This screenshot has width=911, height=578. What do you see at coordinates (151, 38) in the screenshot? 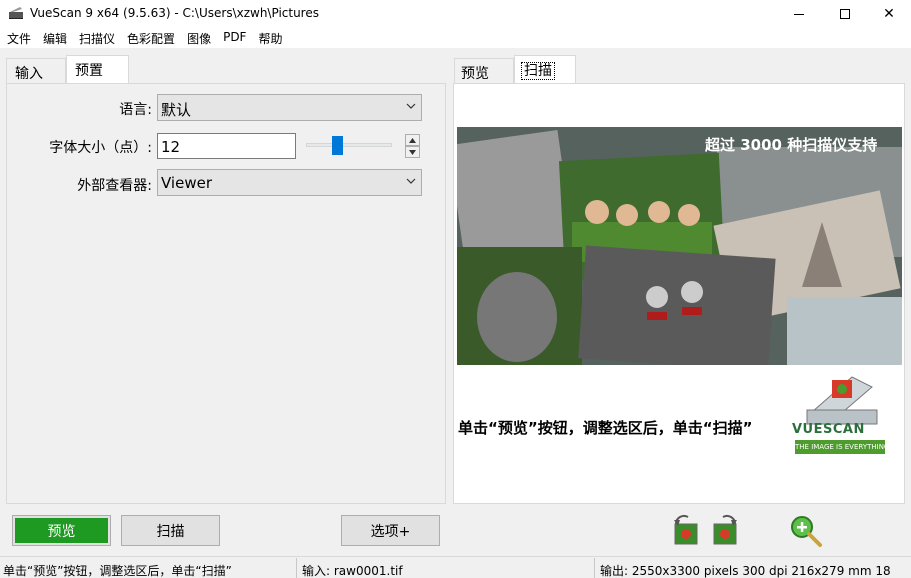
I see `menu-color: 色彩配置` at bounding box center [151, 38].